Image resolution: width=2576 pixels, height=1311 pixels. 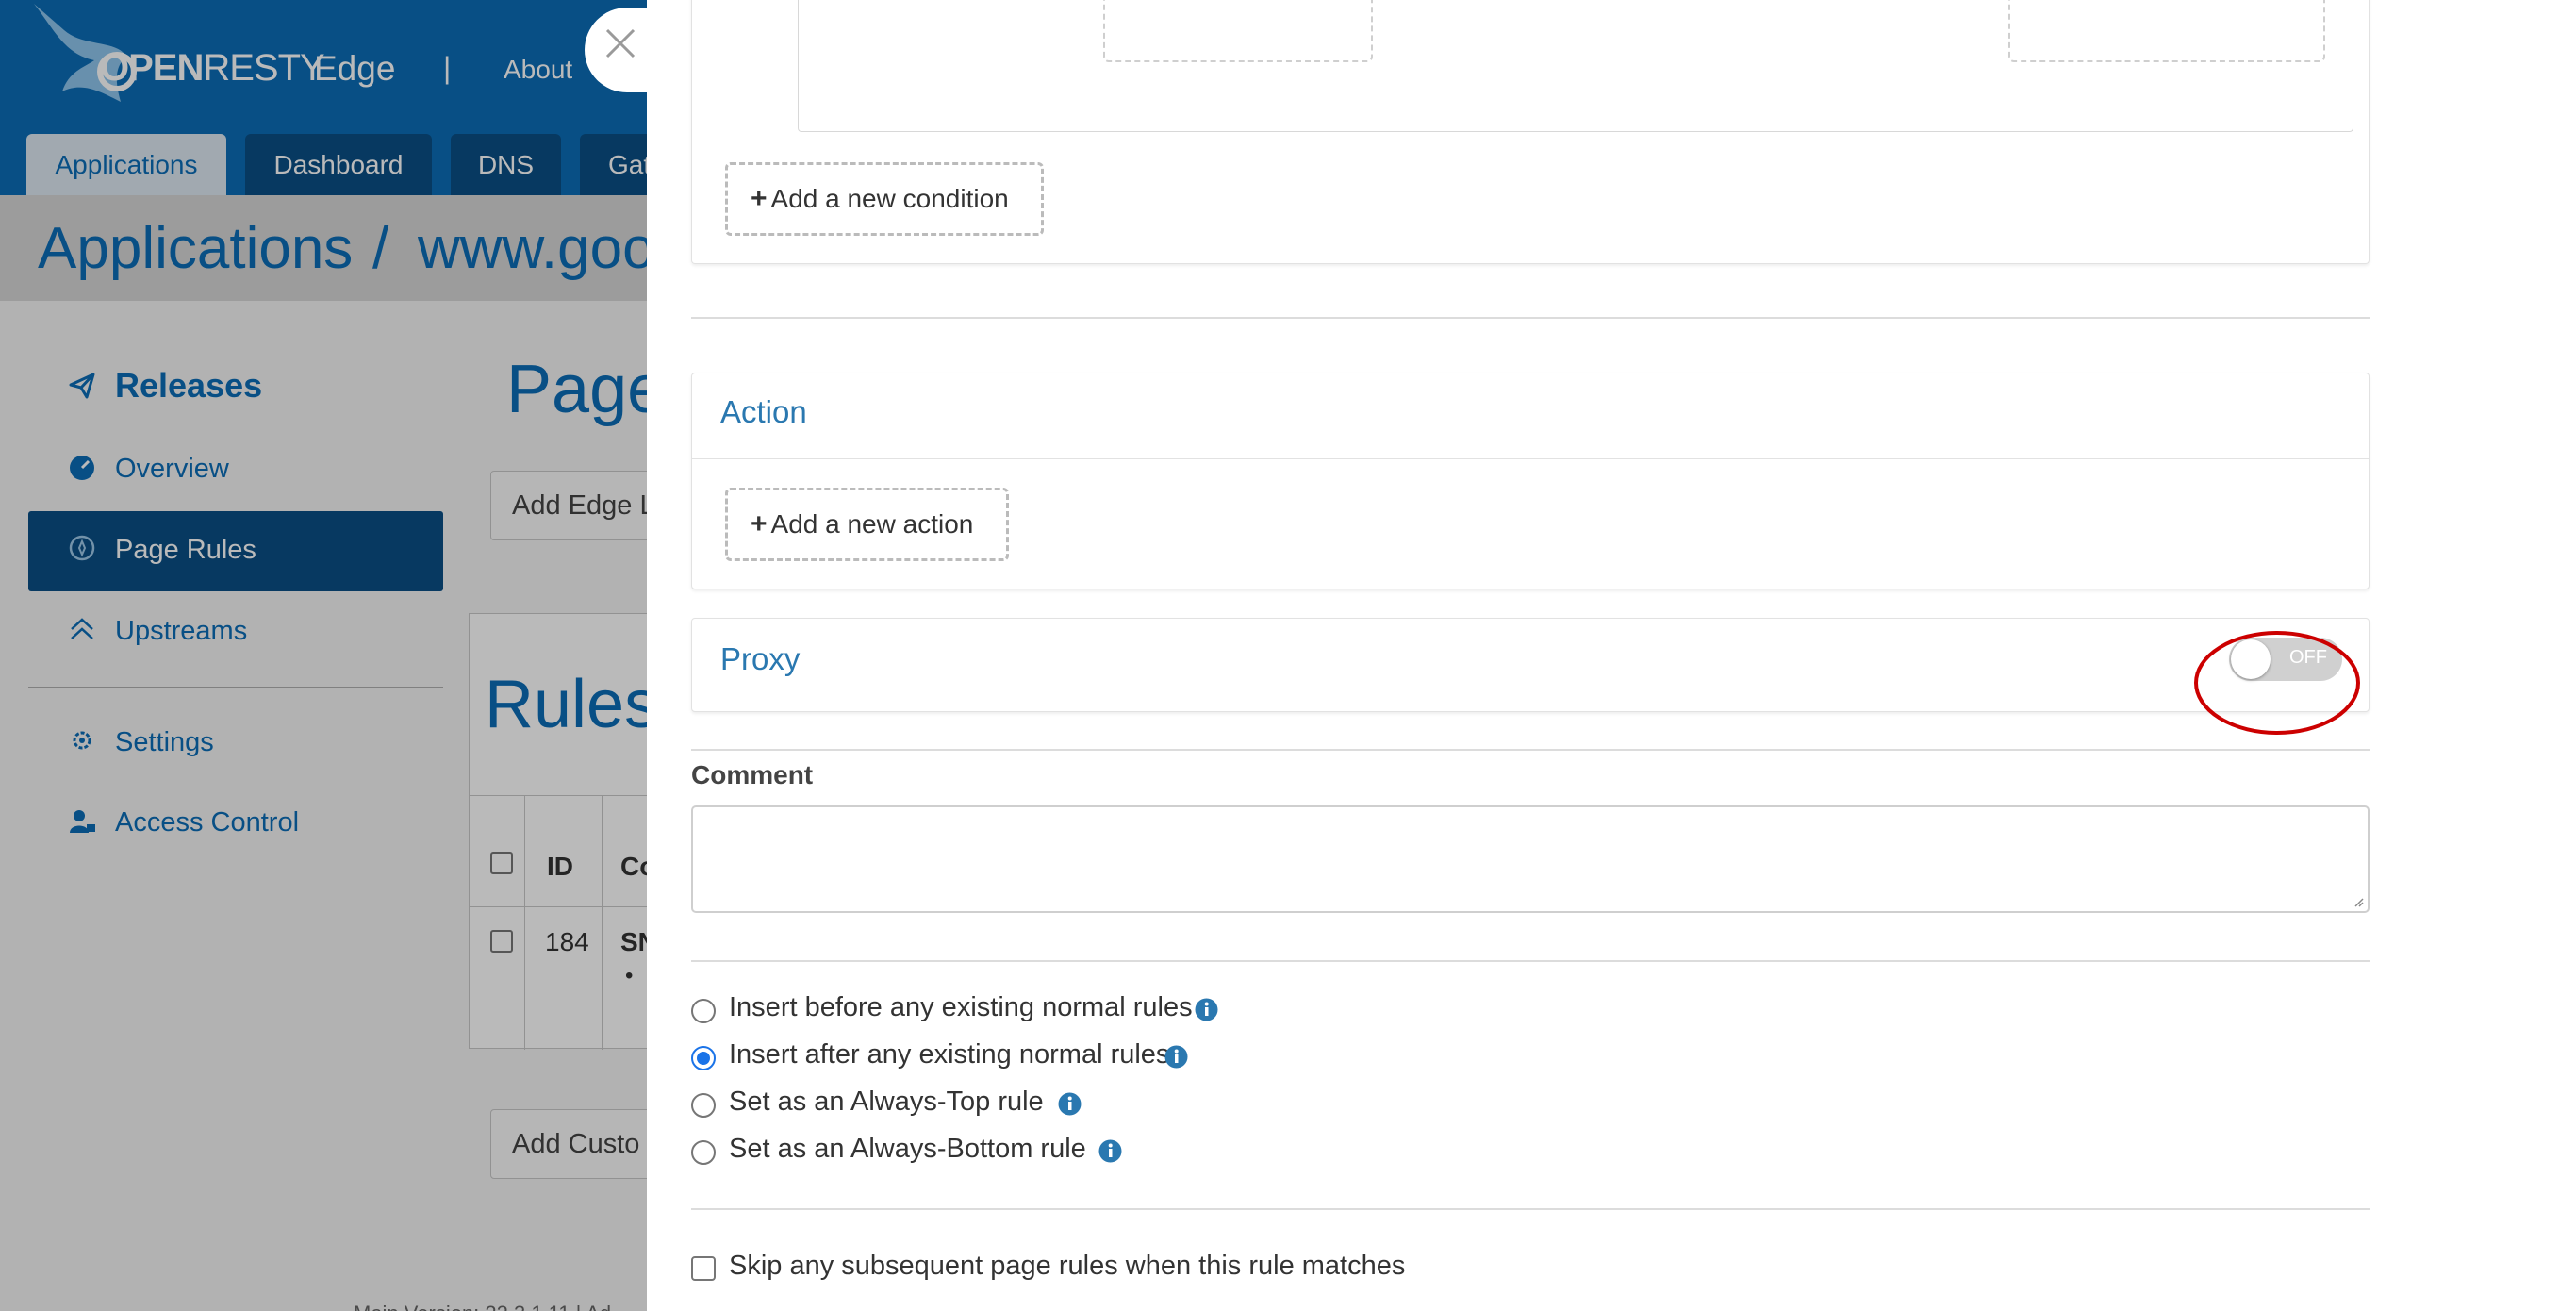 I want to click on add-action-button: + Add a new action, so click(x=867, y=524).